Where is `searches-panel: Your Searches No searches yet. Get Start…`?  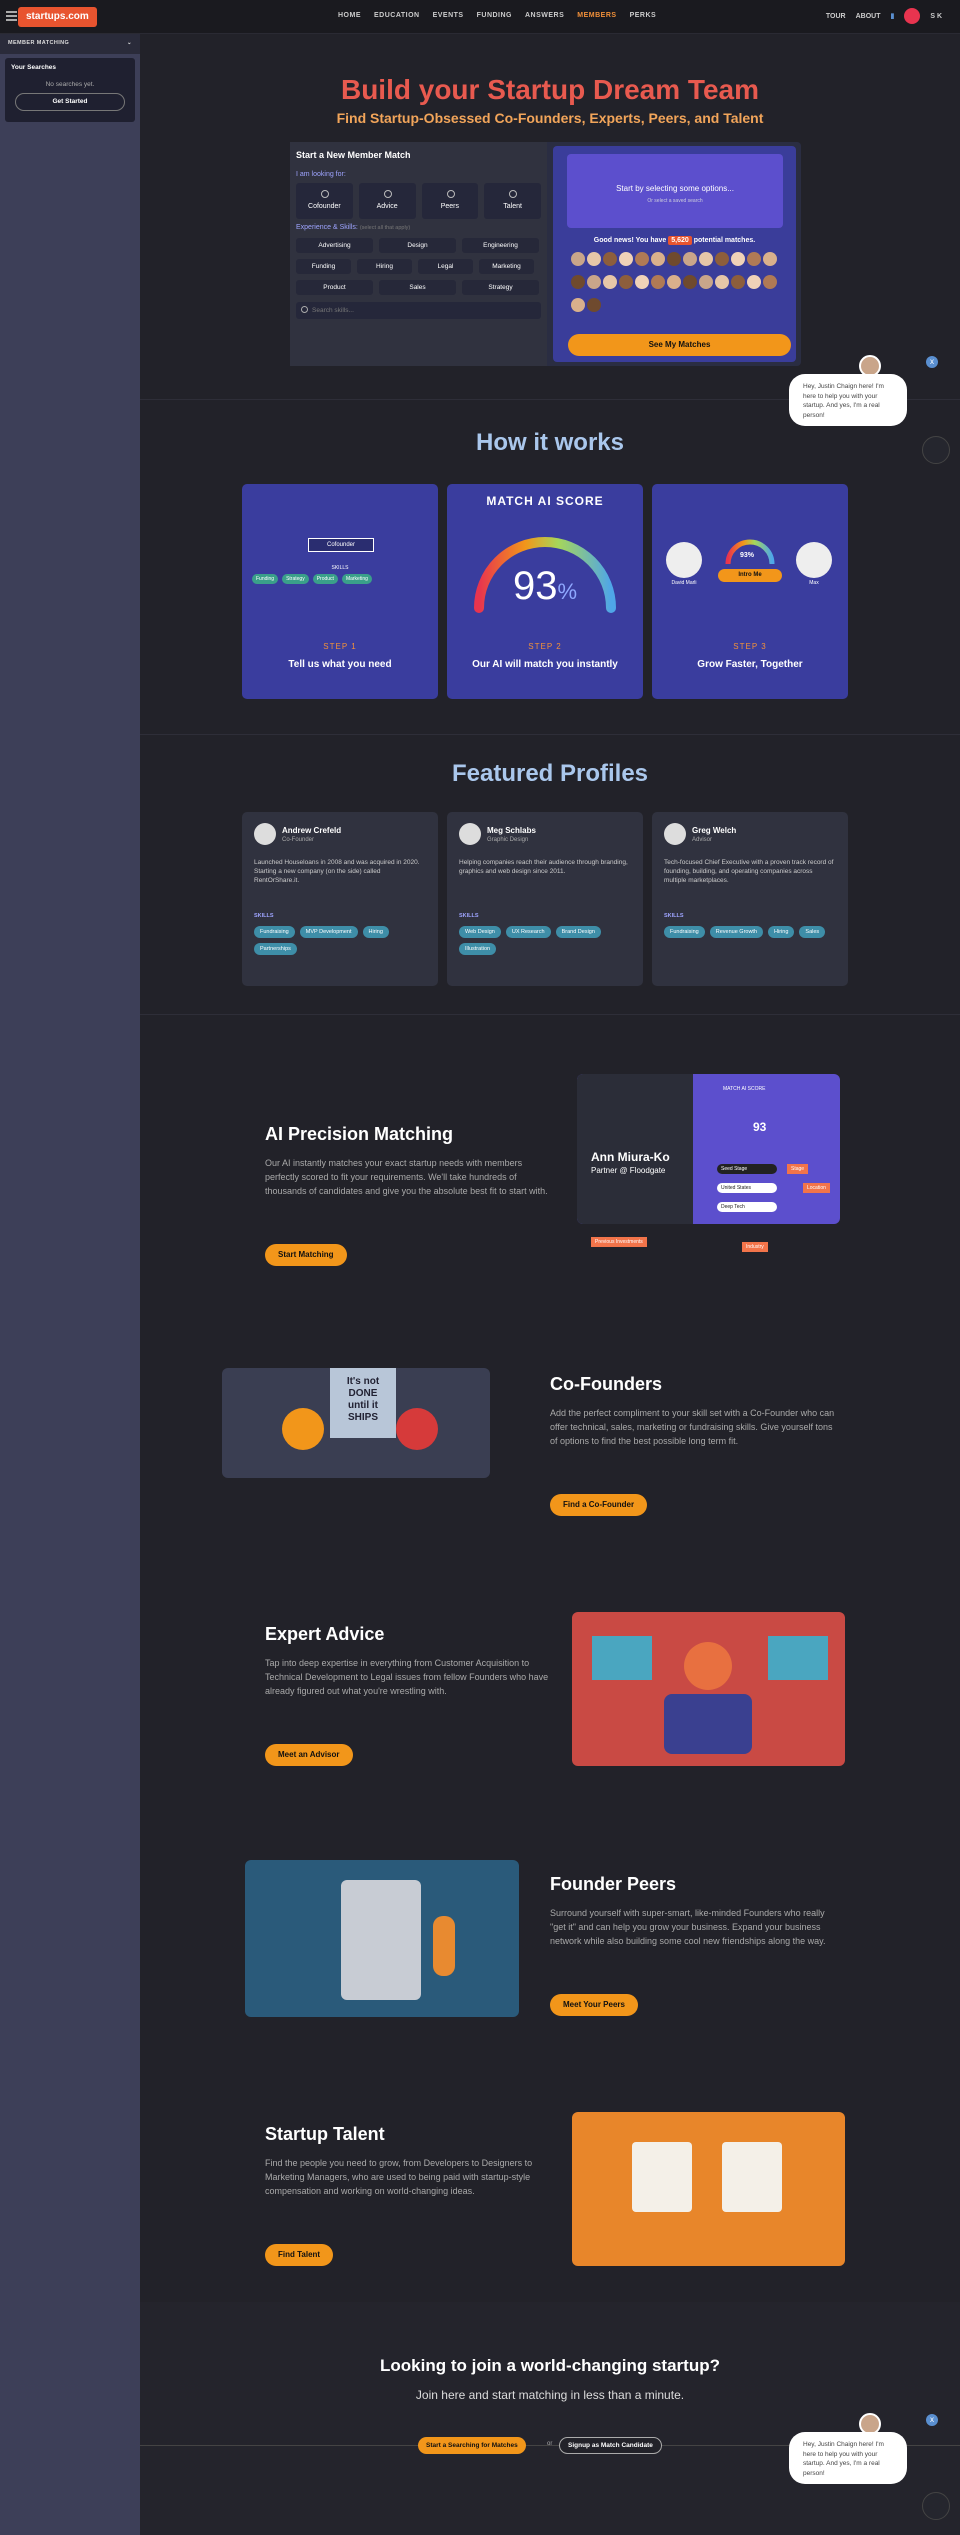
searches-panel: Your Searches No searches yet. Get Start… is located at coordinates (70, 90).